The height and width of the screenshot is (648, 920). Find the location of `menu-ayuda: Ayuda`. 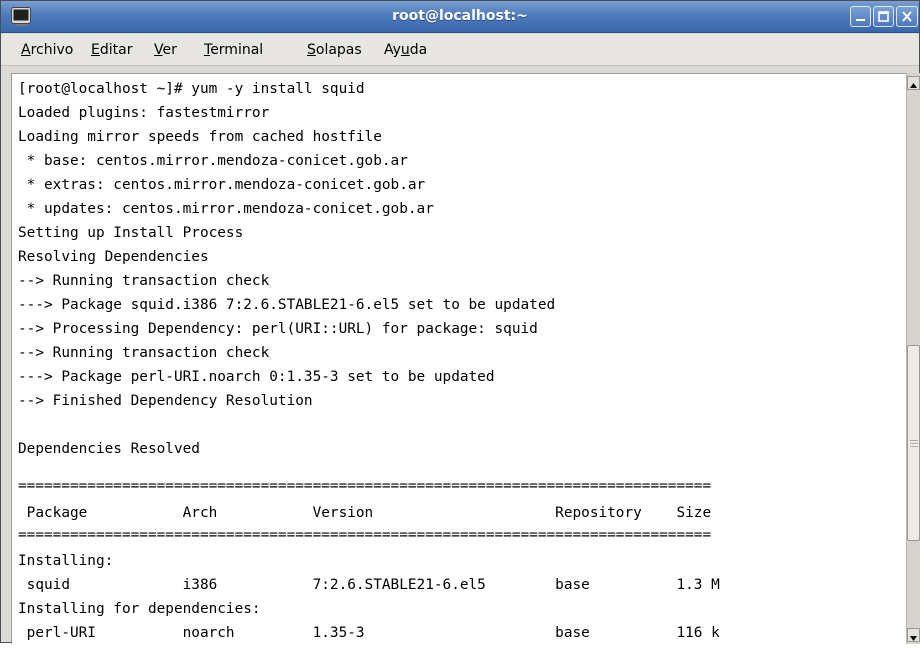

menu-ayuda: Ayuda is located at coordinates (405, 50).